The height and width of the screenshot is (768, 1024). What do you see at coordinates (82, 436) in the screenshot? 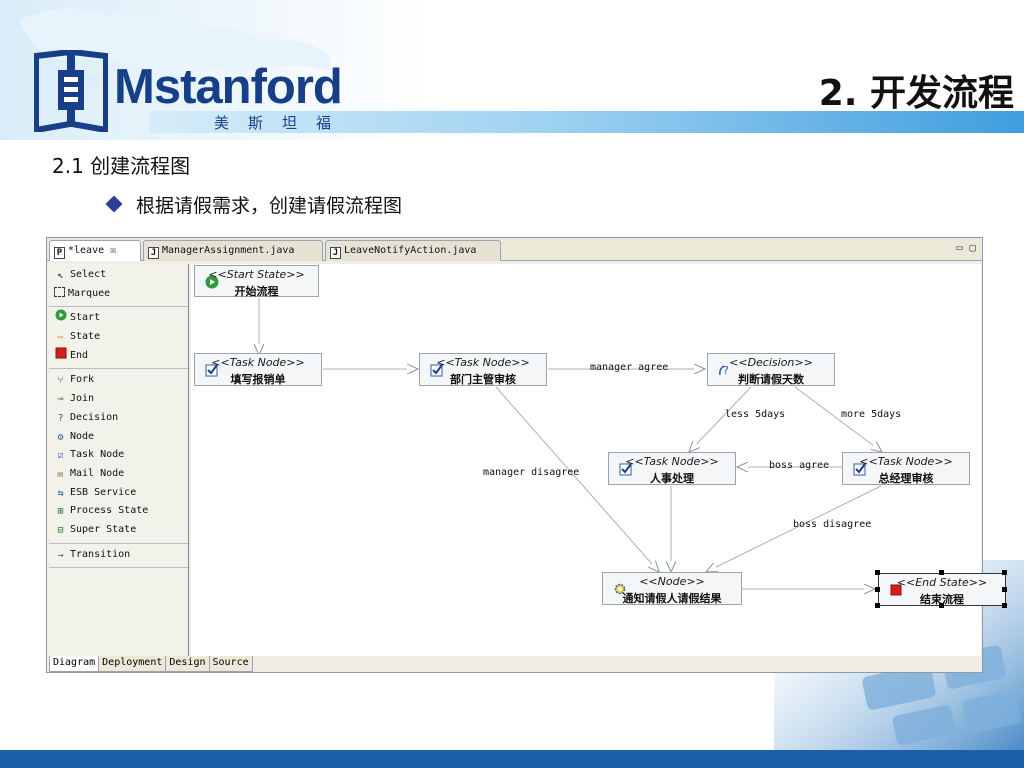
I see `palette-label: Node` at bounding box center [82, 436].